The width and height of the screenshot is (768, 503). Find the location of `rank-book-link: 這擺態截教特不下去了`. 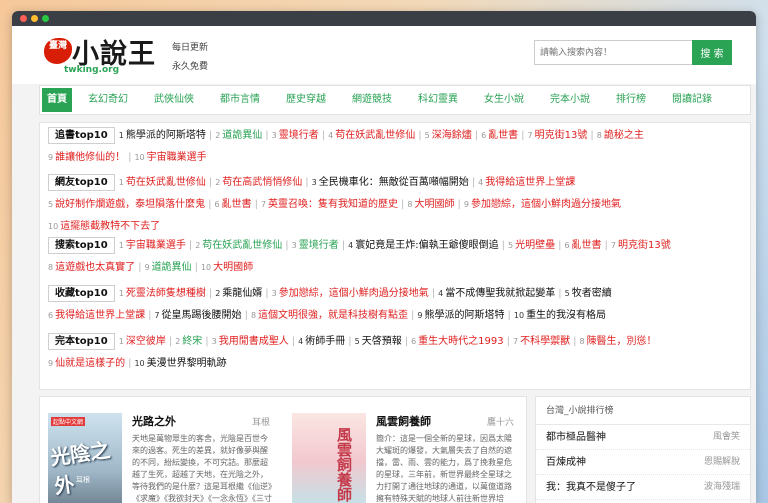

rank-book-link: 這擺態截教特不下去了 is located at coordinates (110, 226).